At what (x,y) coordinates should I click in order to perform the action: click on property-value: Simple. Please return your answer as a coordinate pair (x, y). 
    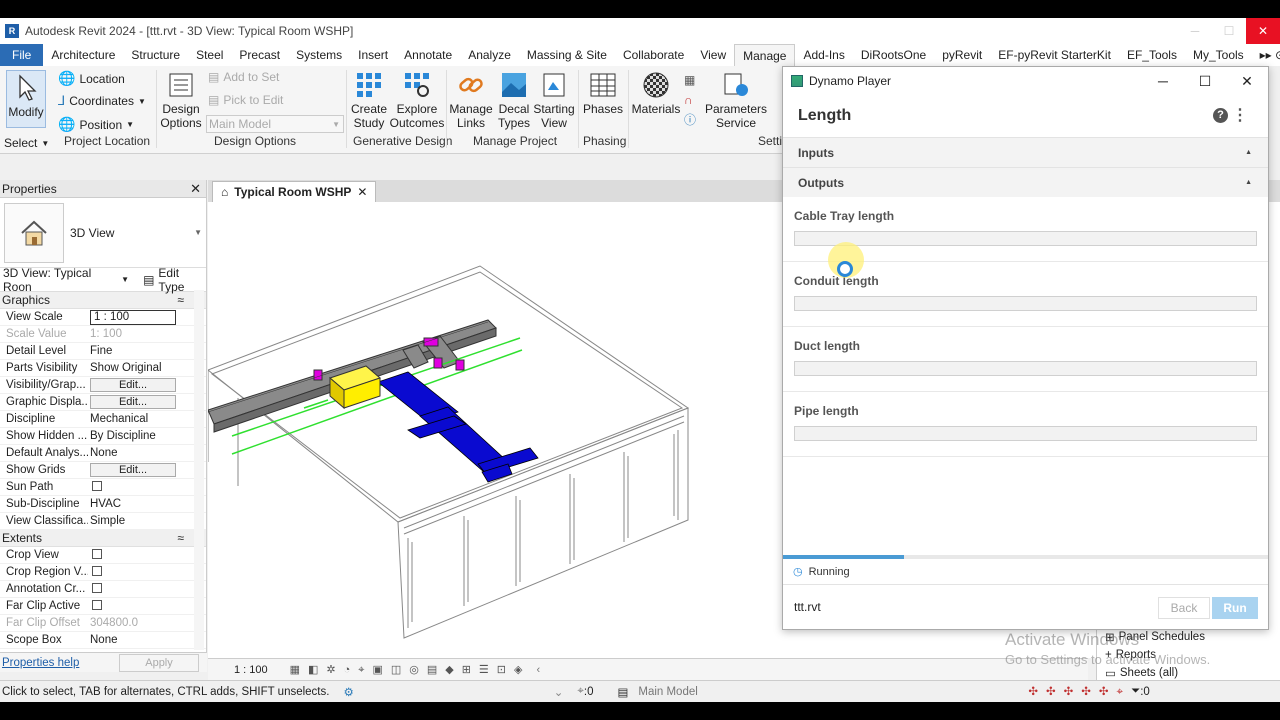
    Looking at the image, I should click on (147, 521).